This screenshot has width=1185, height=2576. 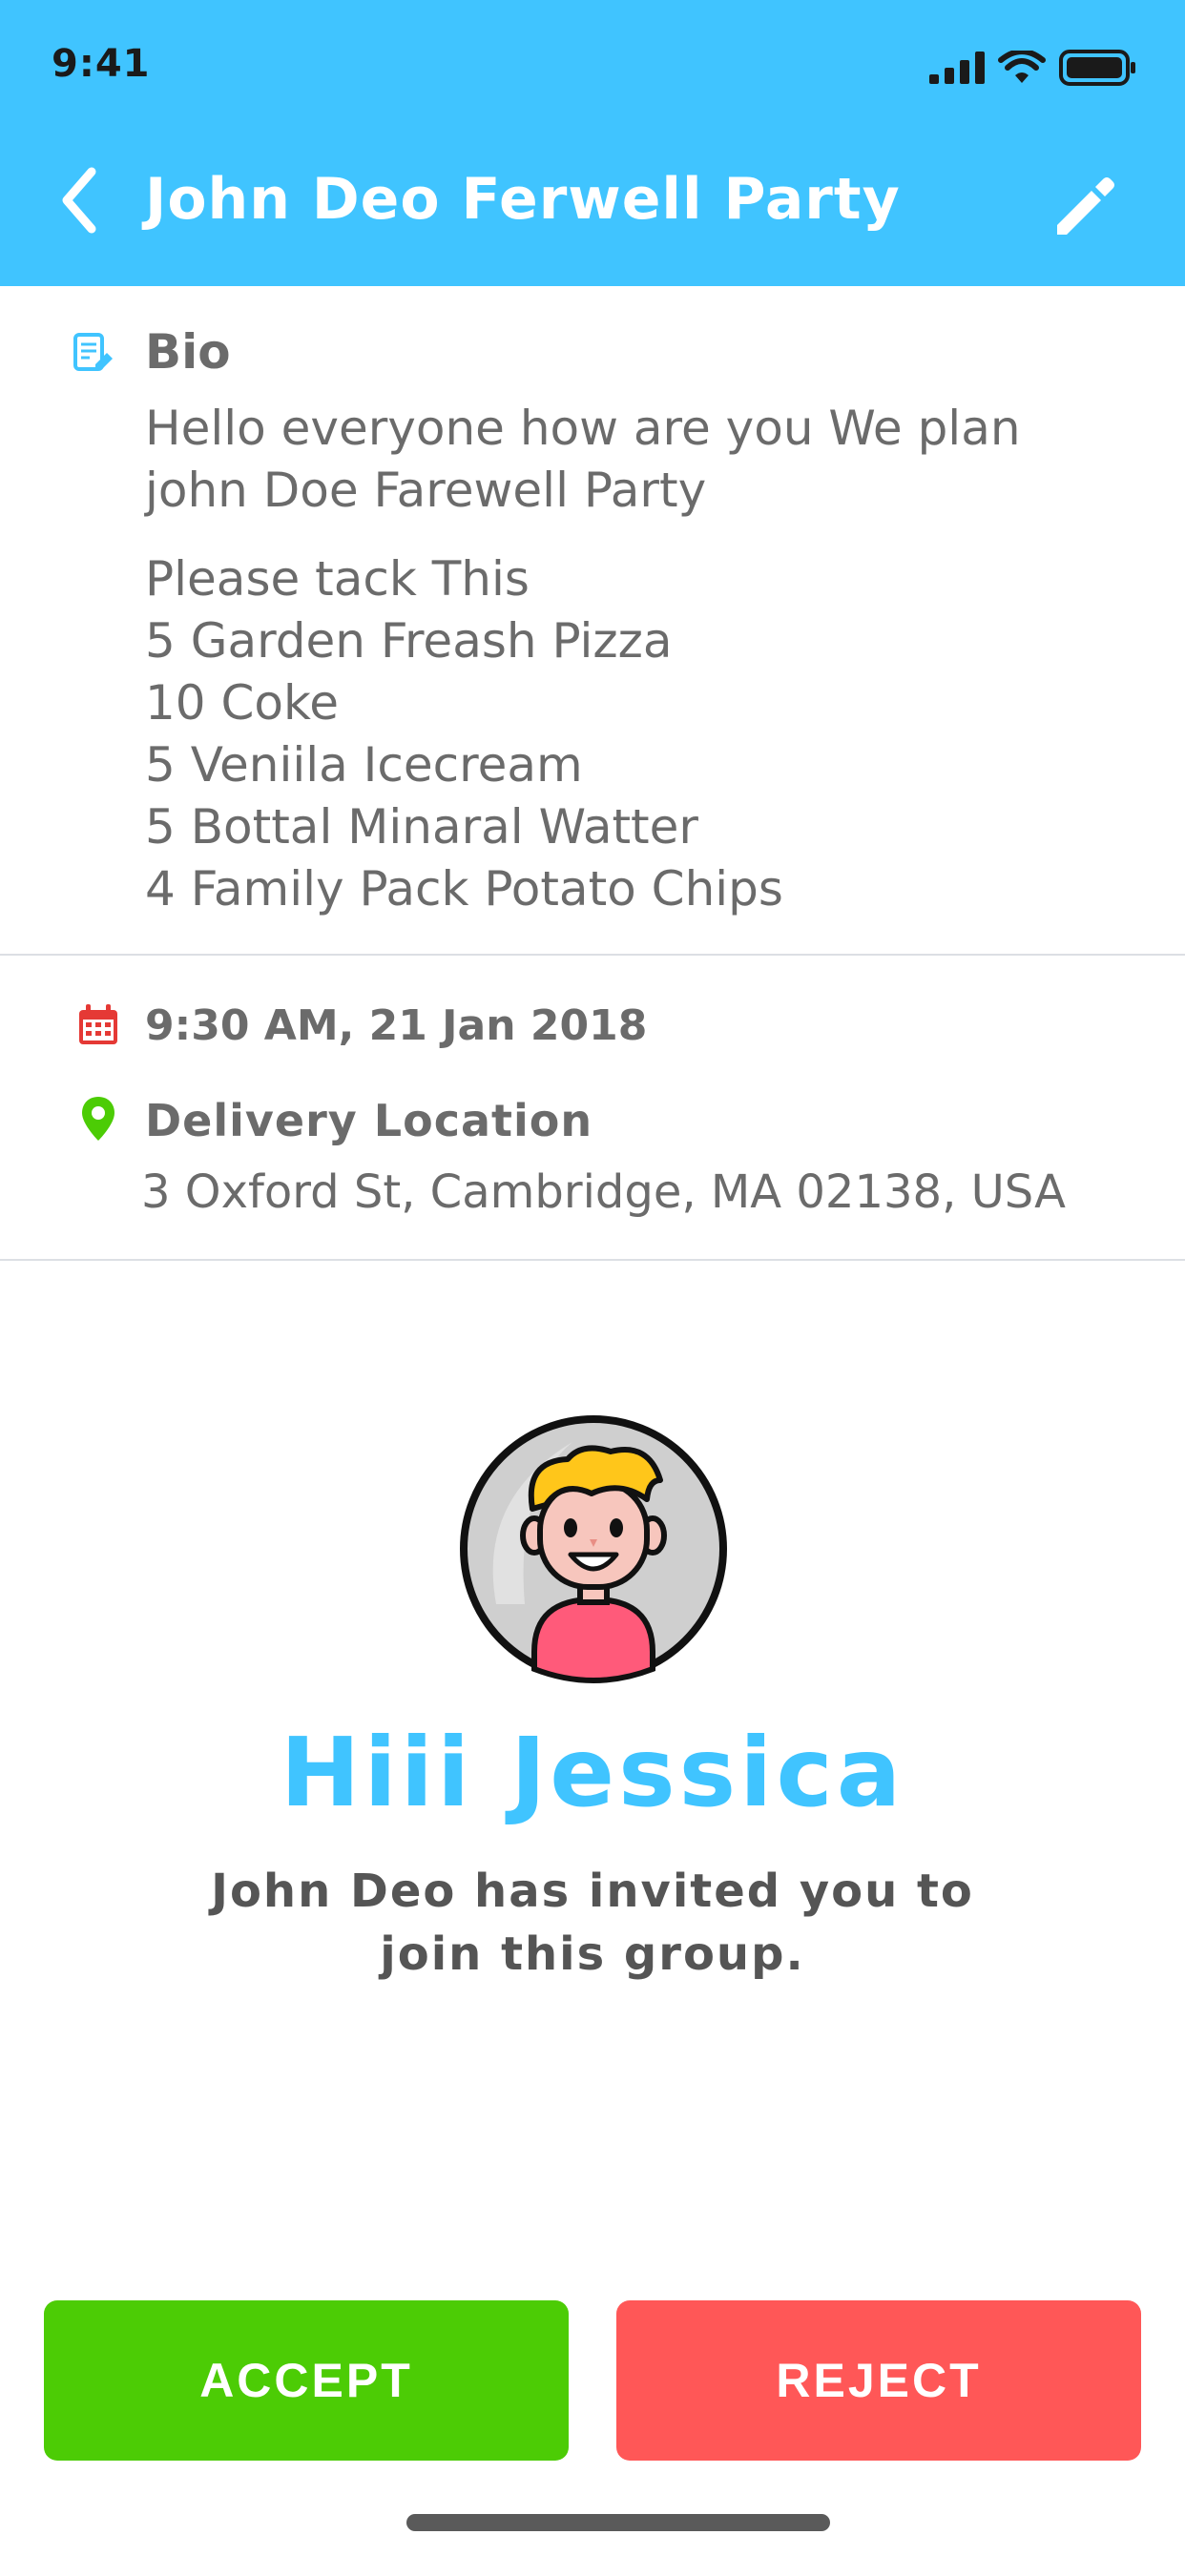 I want to click on bio-list-line: 5 Veniila Icecream, so click(x=364, y=765).